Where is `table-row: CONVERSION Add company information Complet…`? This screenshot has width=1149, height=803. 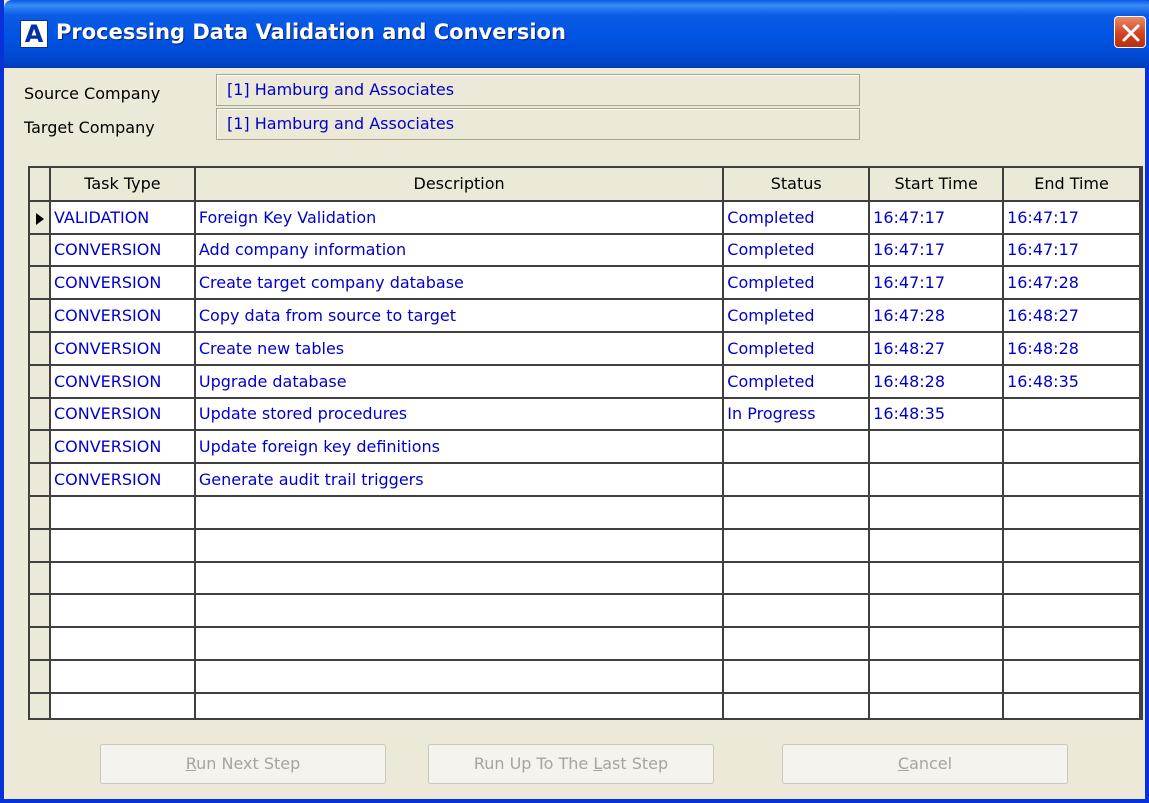
table-row: CONVERSION Add company information Complet… is located at coordinates (585, 250).